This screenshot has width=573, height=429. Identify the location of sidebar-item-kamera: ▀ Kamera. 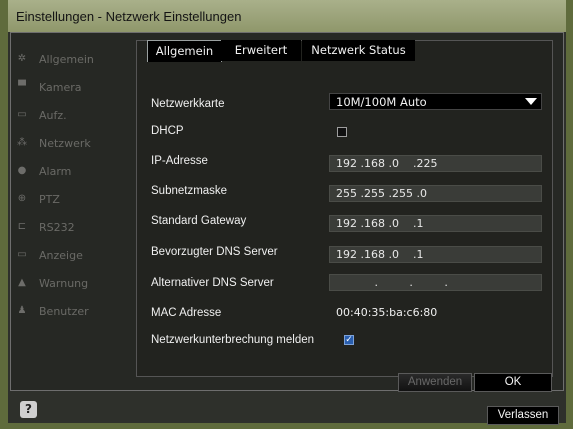
(58, 88).